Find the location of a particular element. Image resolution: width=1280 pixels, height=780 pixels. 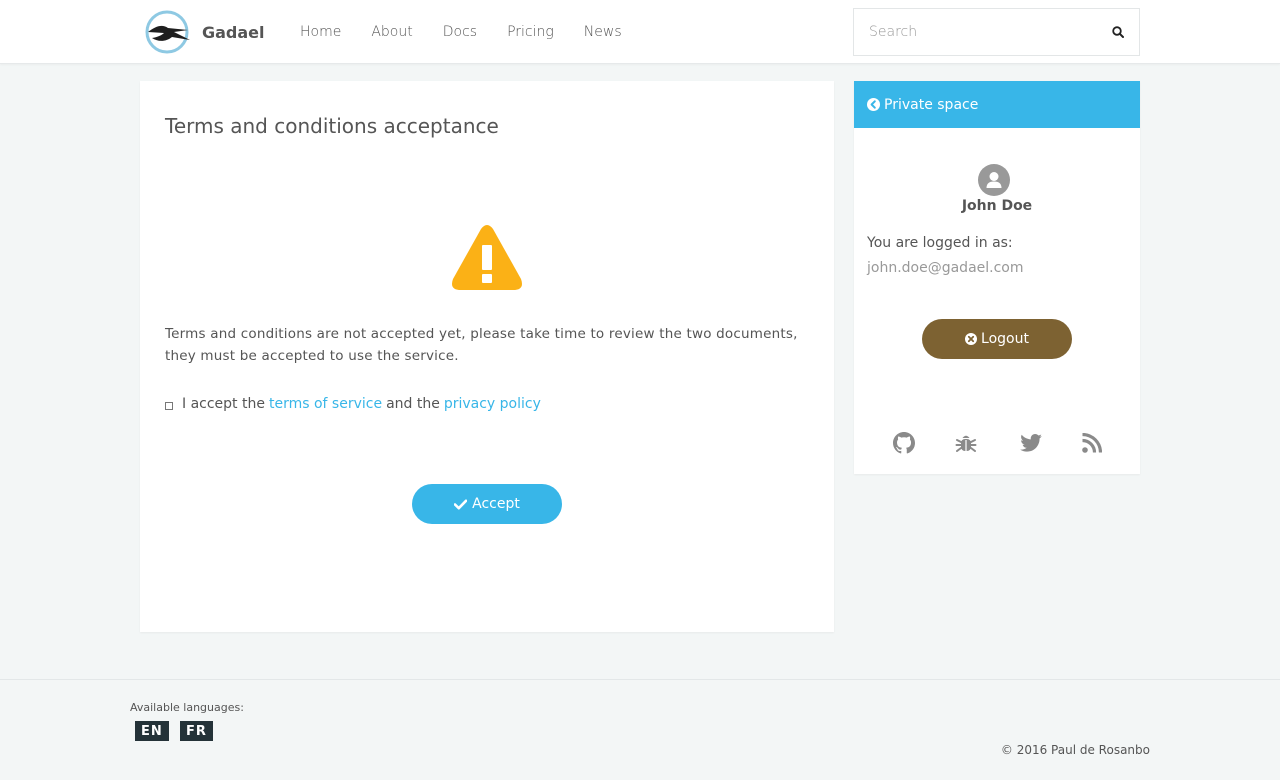

search-icon is located at coordinates (1118, 32).